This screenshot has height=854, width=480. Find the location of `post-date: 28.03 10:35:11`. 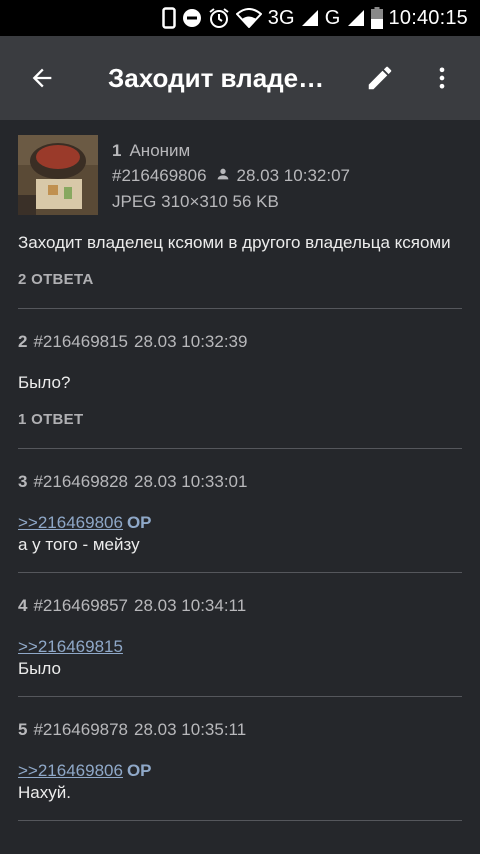

post-date: 28.03 10:35:11 is located at coordinates (190, 729).